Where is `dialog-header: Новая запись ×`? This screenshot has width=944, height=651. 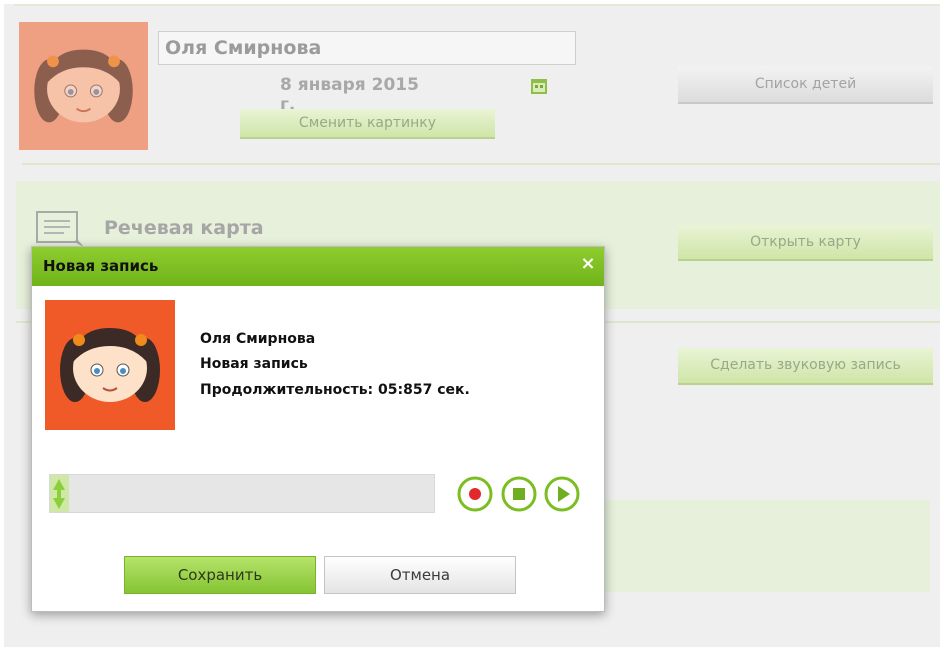
dialog-header: Новая запись × is located at coordinates (318, 266).